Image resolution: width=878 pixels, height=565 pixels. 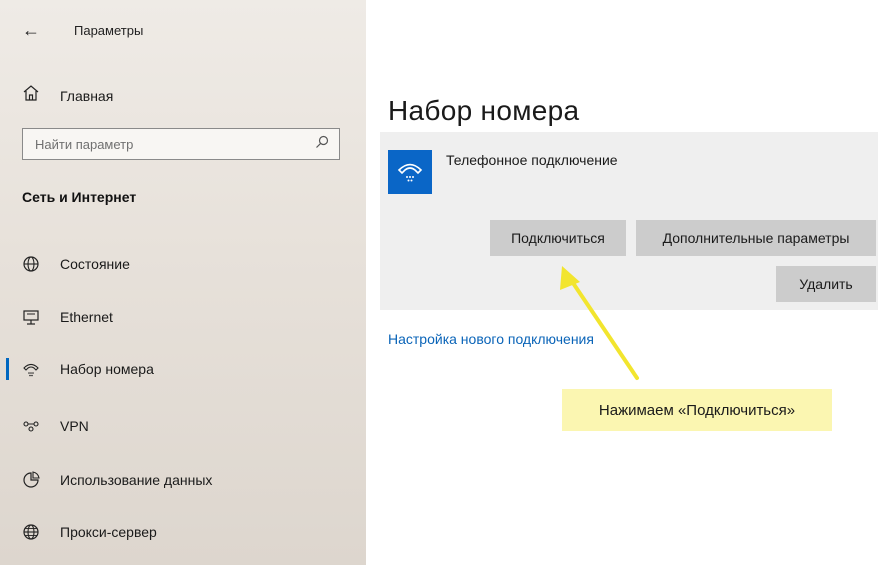 I want to click on app-title: Параметры, so click(x=109, y=30).